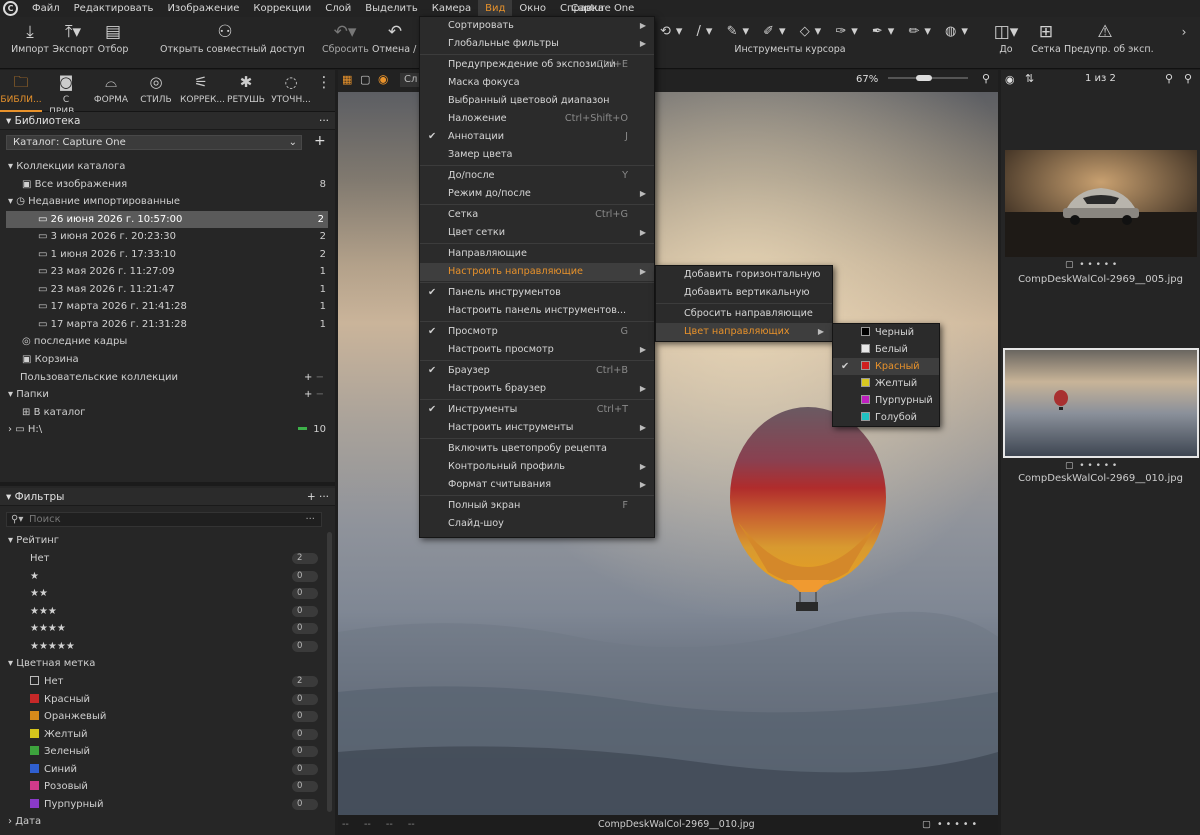 Image resolution: width=1200 pixels, height=835 pixels. Describe the element at coordinates (1010, 79) in the screenshot. I see `eye-icon: ◉` at that location.